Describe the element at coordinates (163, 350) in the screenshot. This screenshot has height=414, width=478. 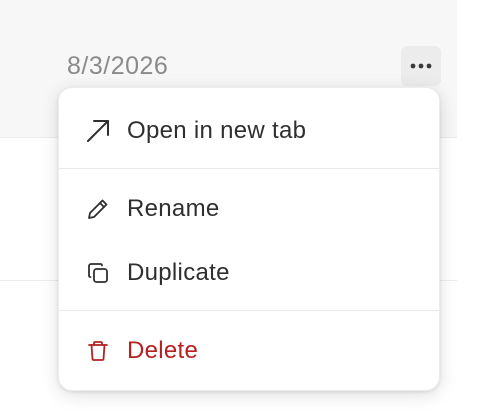
I see `menu-item-label: Delete` at that location.